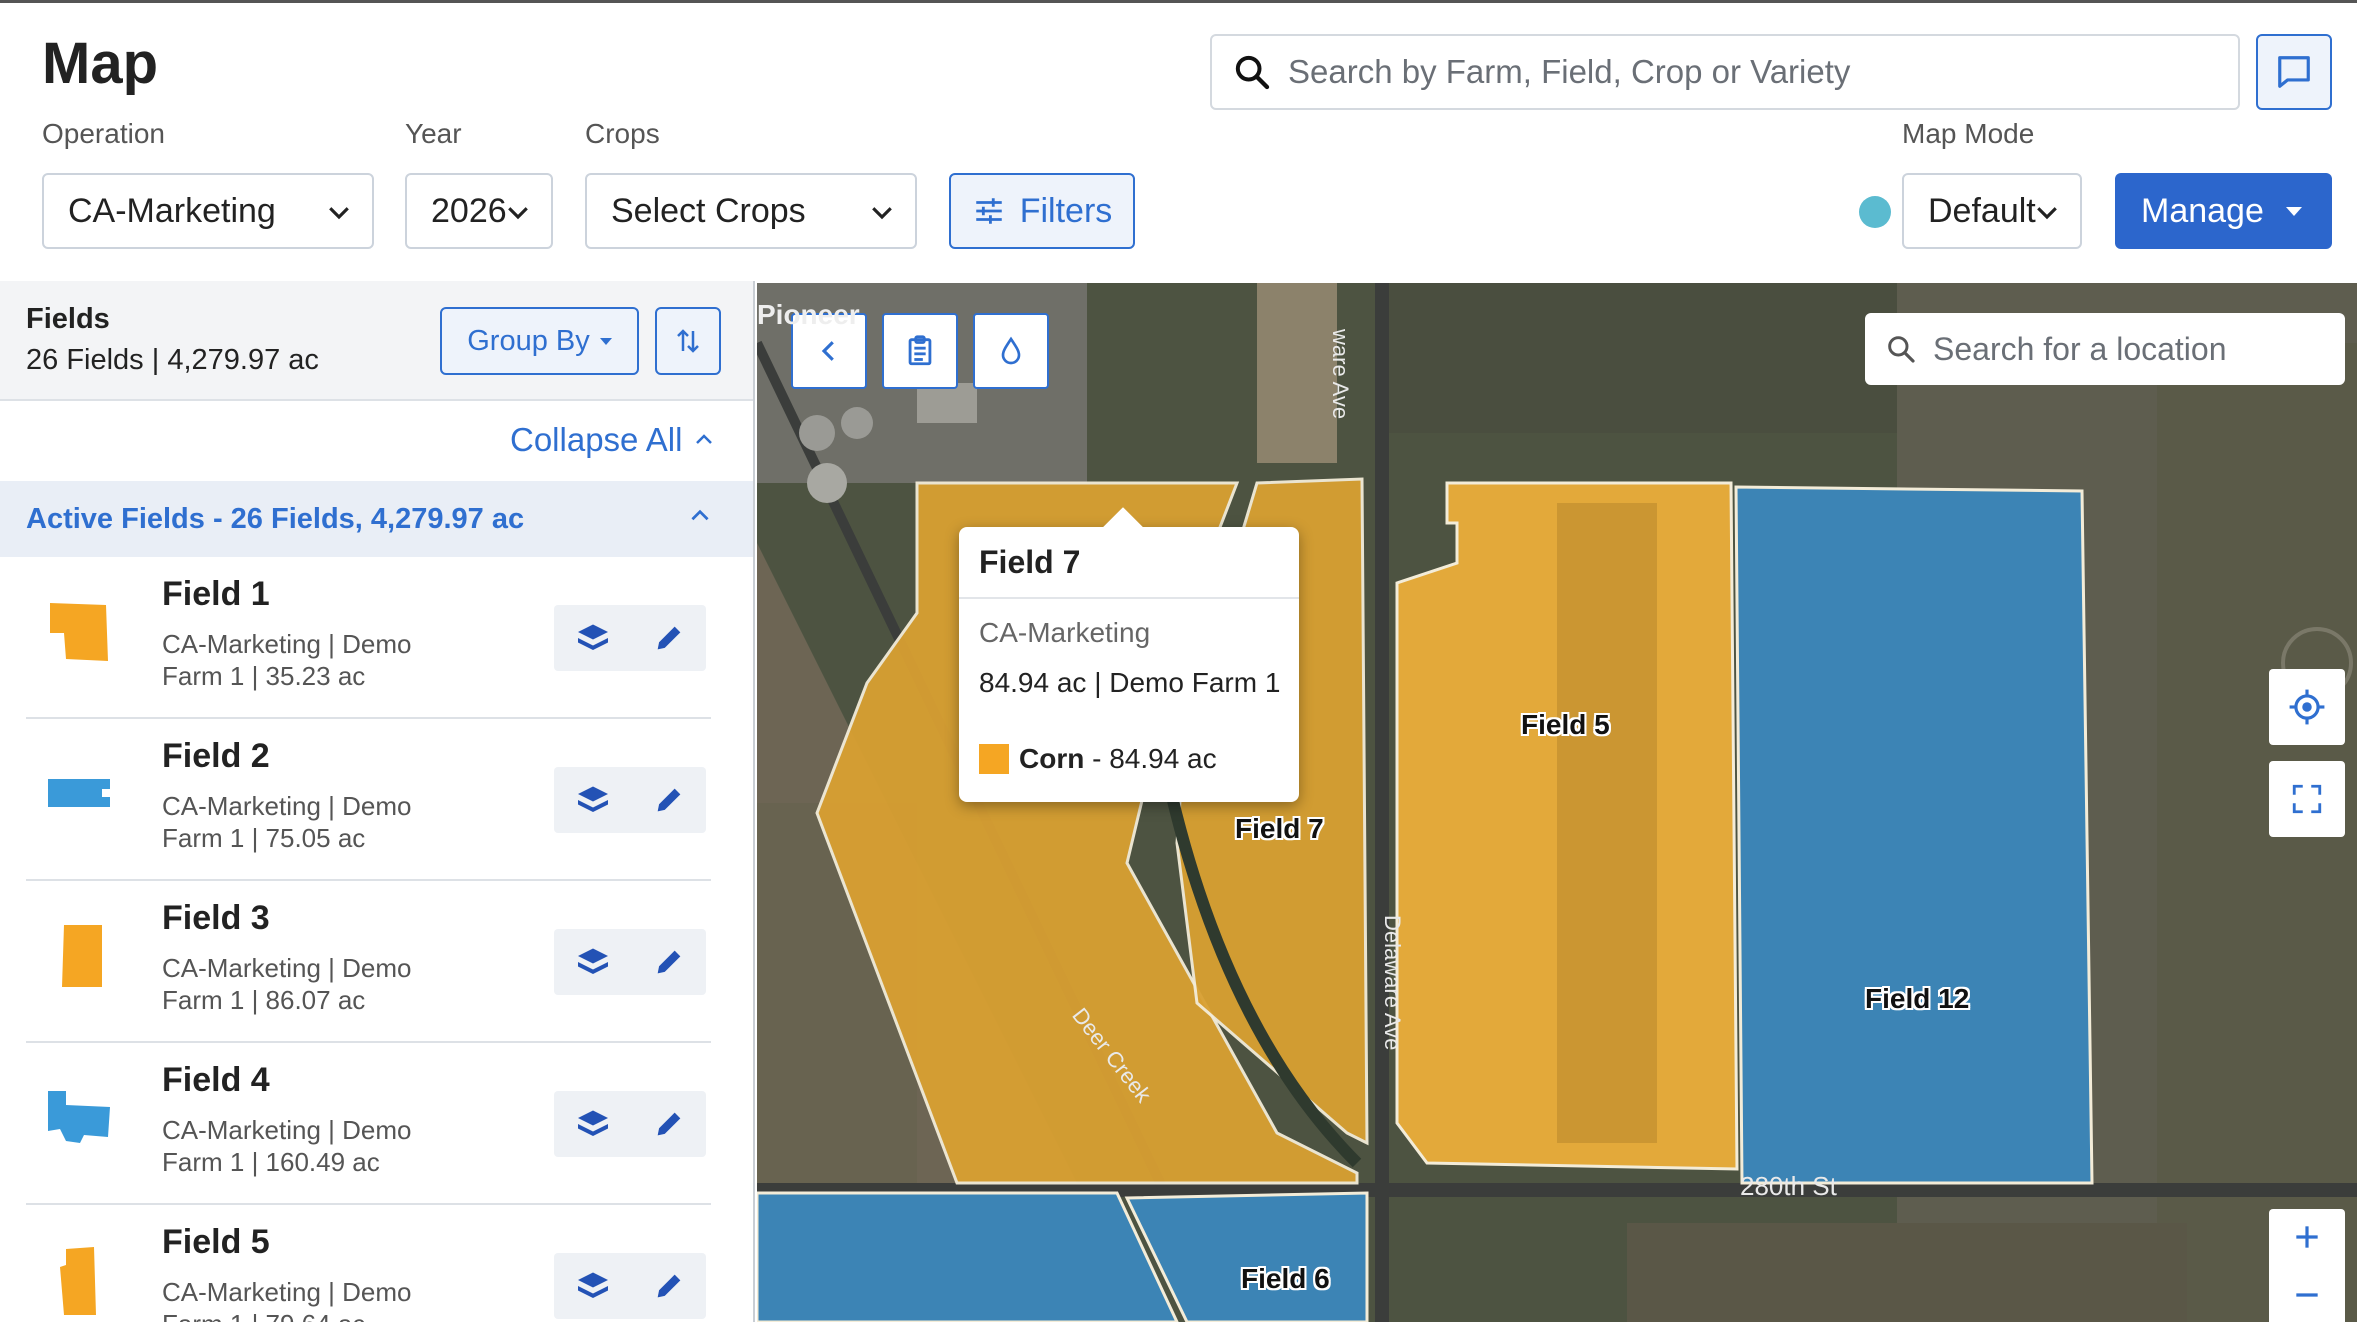 The image size is (2357, 1322). I want to click on year-label: Year, so click(433, 133).